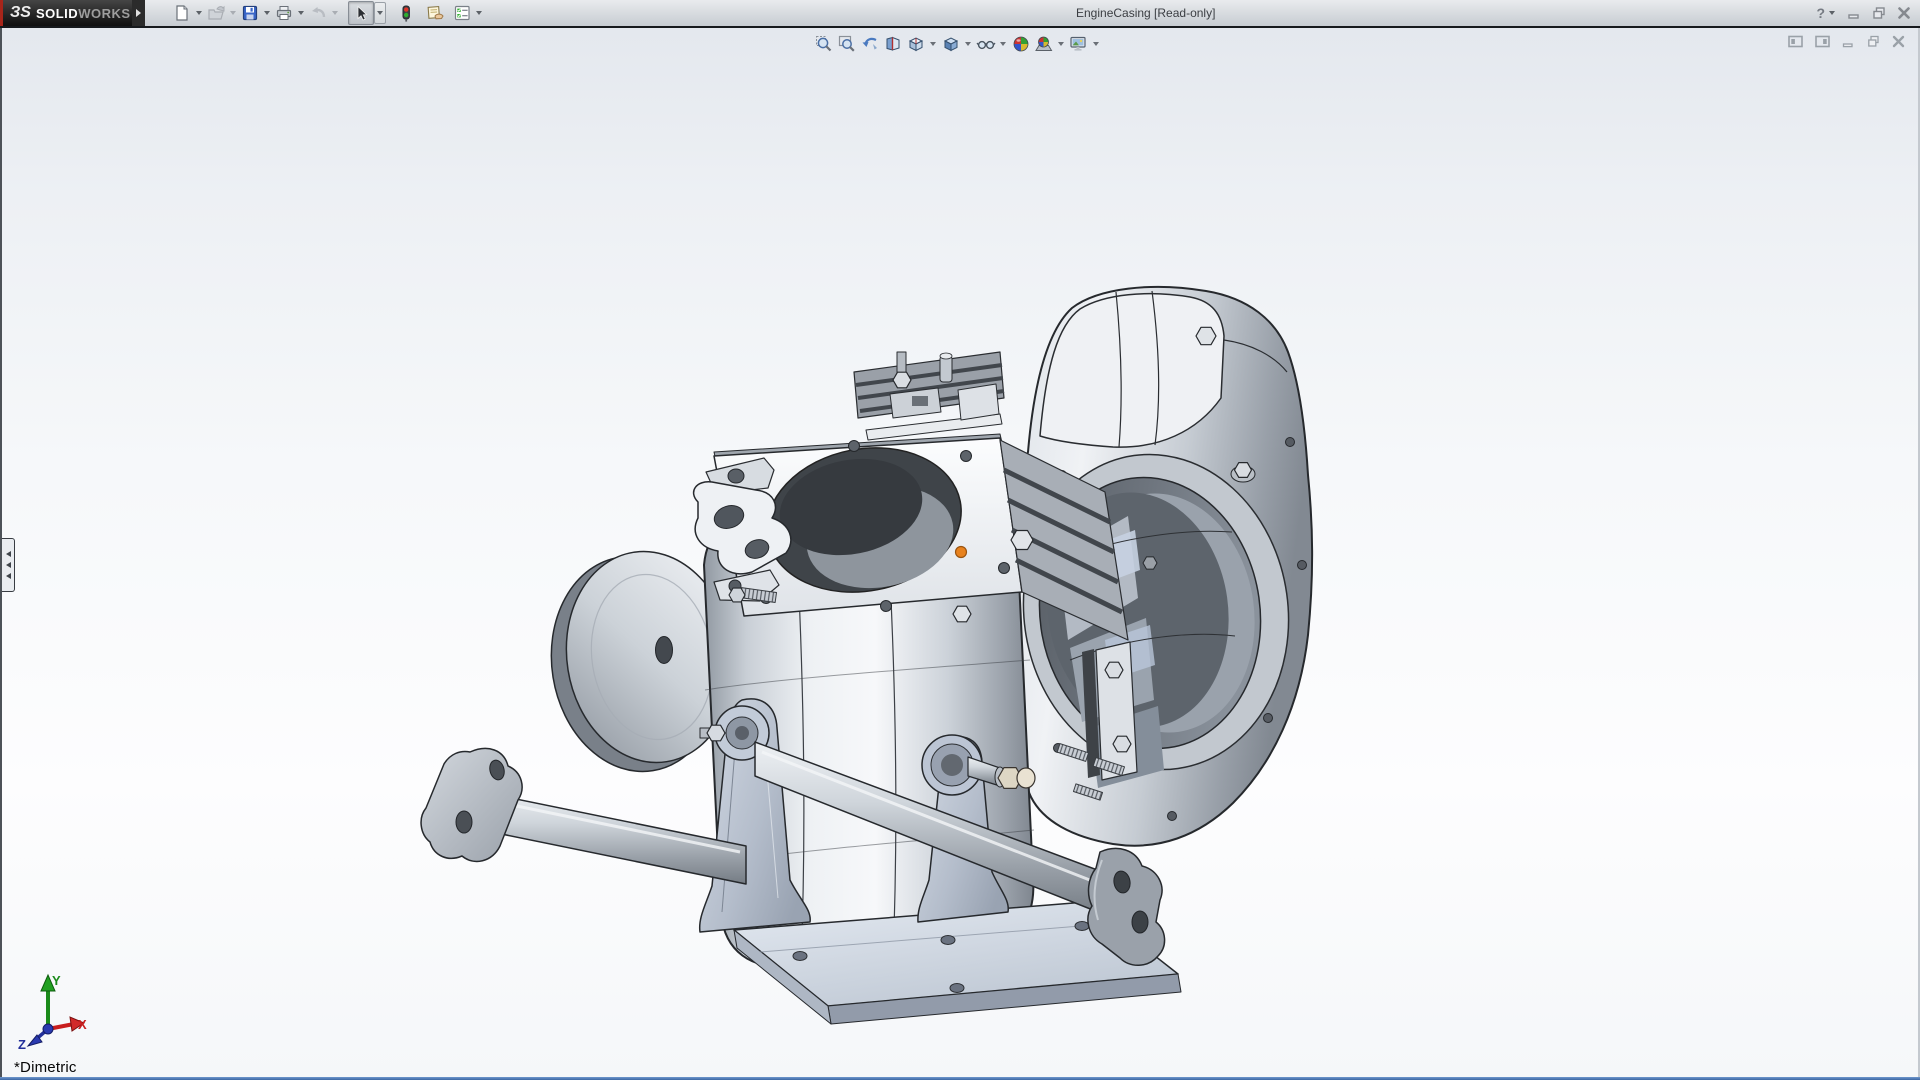  I want to click on close-button, so click(1904, 13).